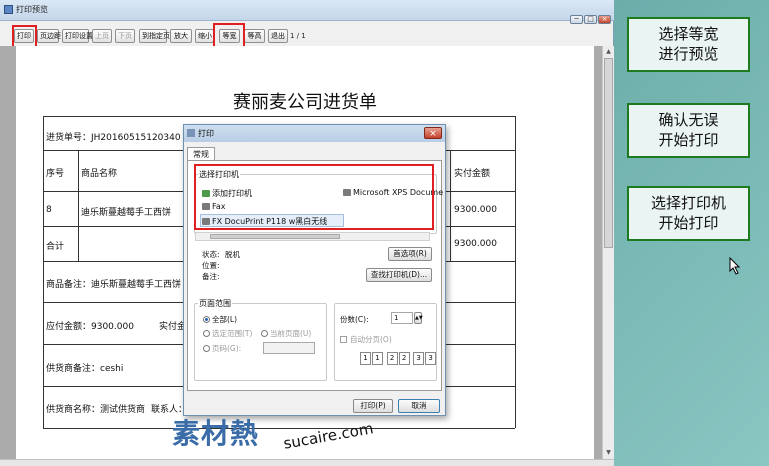 Image resolution: width=769 pixels, height=466 pixels. What do you see at coordinates (371, 339) in the screenshot?
I see `collate-label: 自动分页(O)` at bounding box center [371, 339].